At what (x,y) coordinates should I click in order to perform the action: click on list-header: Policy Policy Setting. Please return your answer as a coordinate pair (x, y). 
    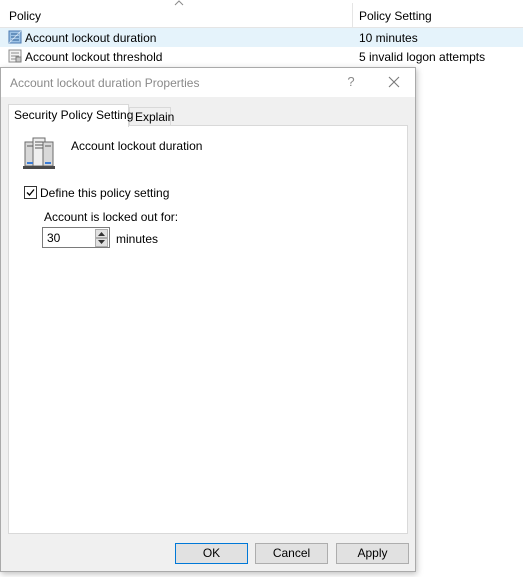
    Looking at the image, I should click on (261, 14).